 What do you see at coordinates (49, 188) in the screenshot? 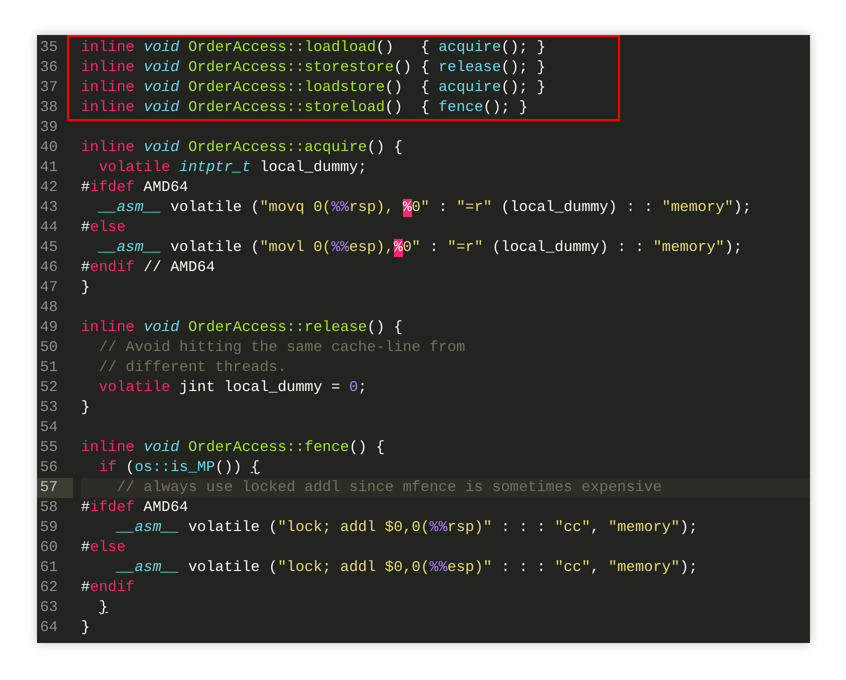
I see `line-number: 42` at bounding box center [49, 188].